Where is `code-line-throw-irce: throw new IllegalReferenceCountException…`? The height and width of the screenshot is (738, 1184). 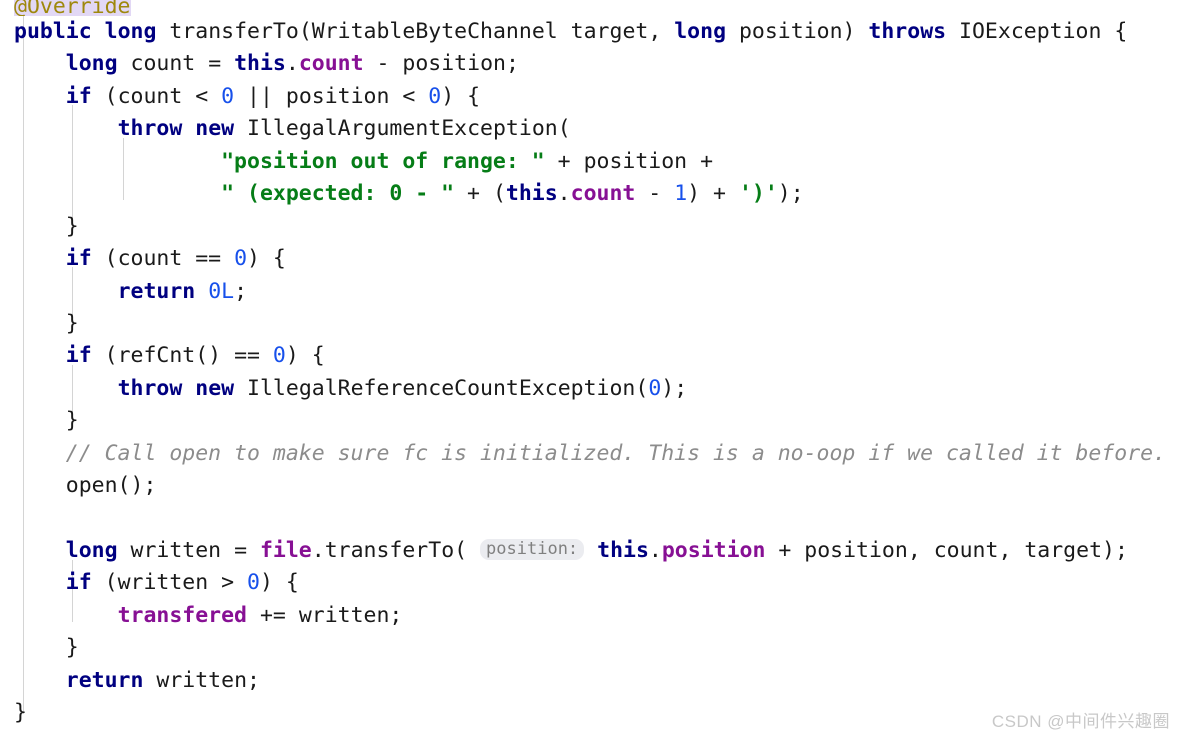 code-line-throw-irce: throw new IllegalReferenceCountException… is located at coordinates (592, 389).